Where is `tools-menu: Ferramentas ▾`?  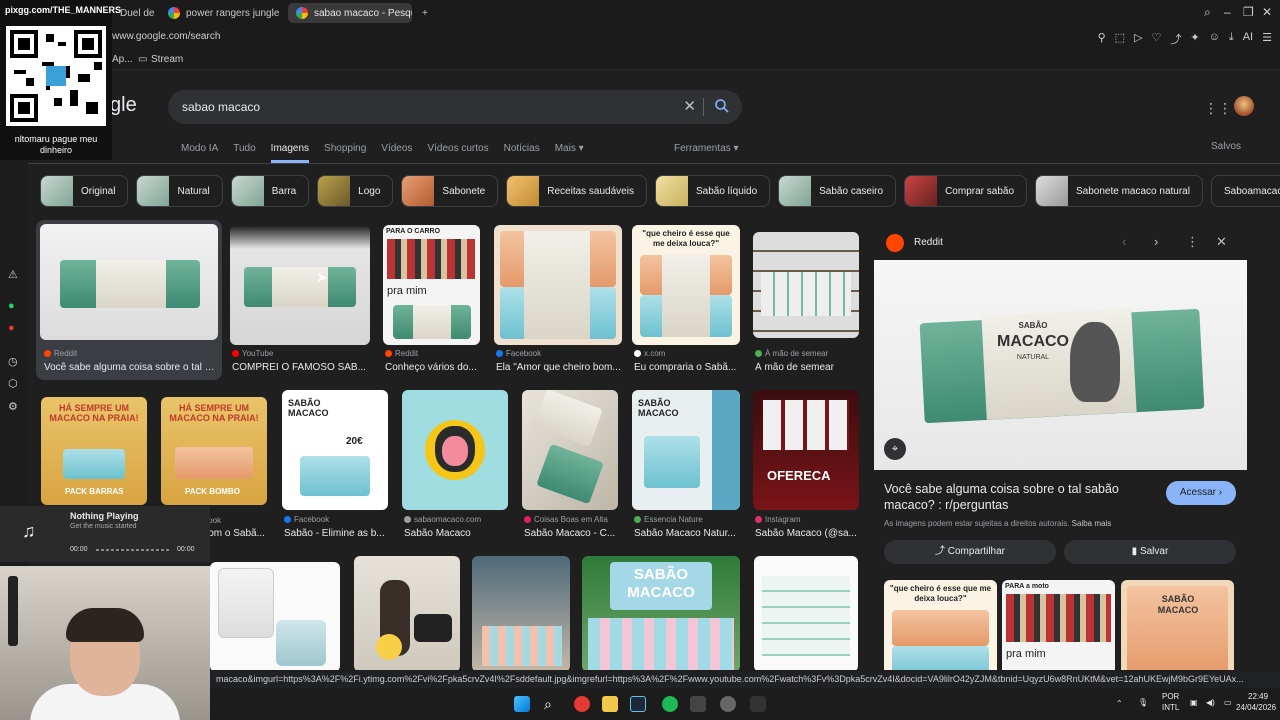
tools-menu: Ferramentas ▾ is located at coordinates (706, 148).